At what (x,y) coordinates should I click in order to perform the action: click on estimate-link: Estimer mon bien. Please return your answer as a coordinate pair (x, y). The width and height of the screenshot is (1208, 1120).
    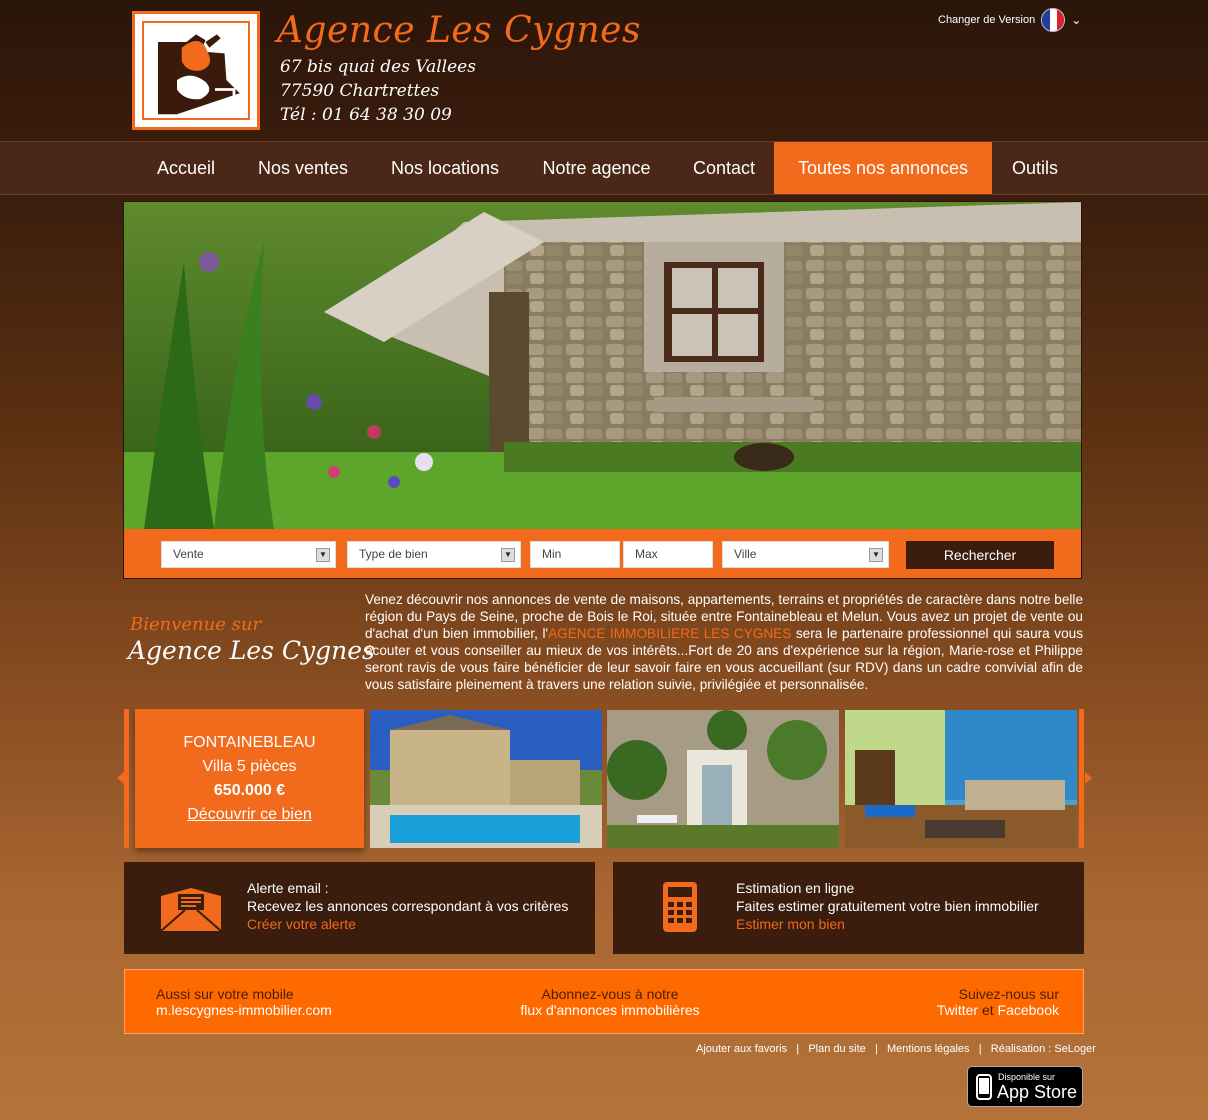
    Looking at the image, I should click on (790, 924).